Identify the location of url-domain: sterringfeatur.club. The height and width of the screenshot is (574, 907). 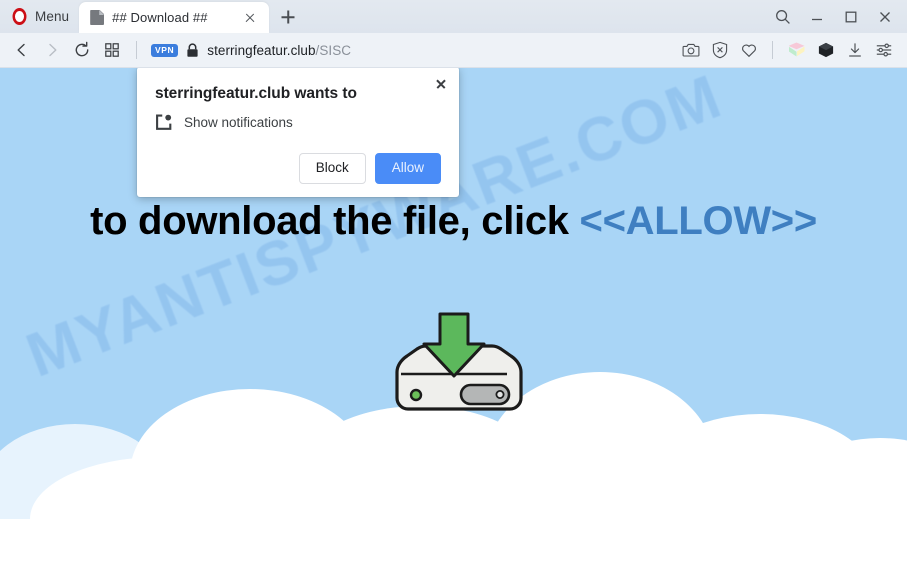
(261, 50).